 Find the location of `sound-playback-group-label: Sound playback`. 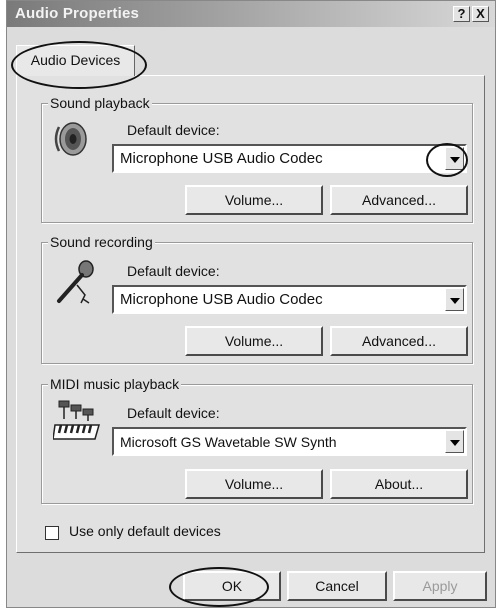

sound-playback-group-label: Sound playback is located at coordinates (100, 103).